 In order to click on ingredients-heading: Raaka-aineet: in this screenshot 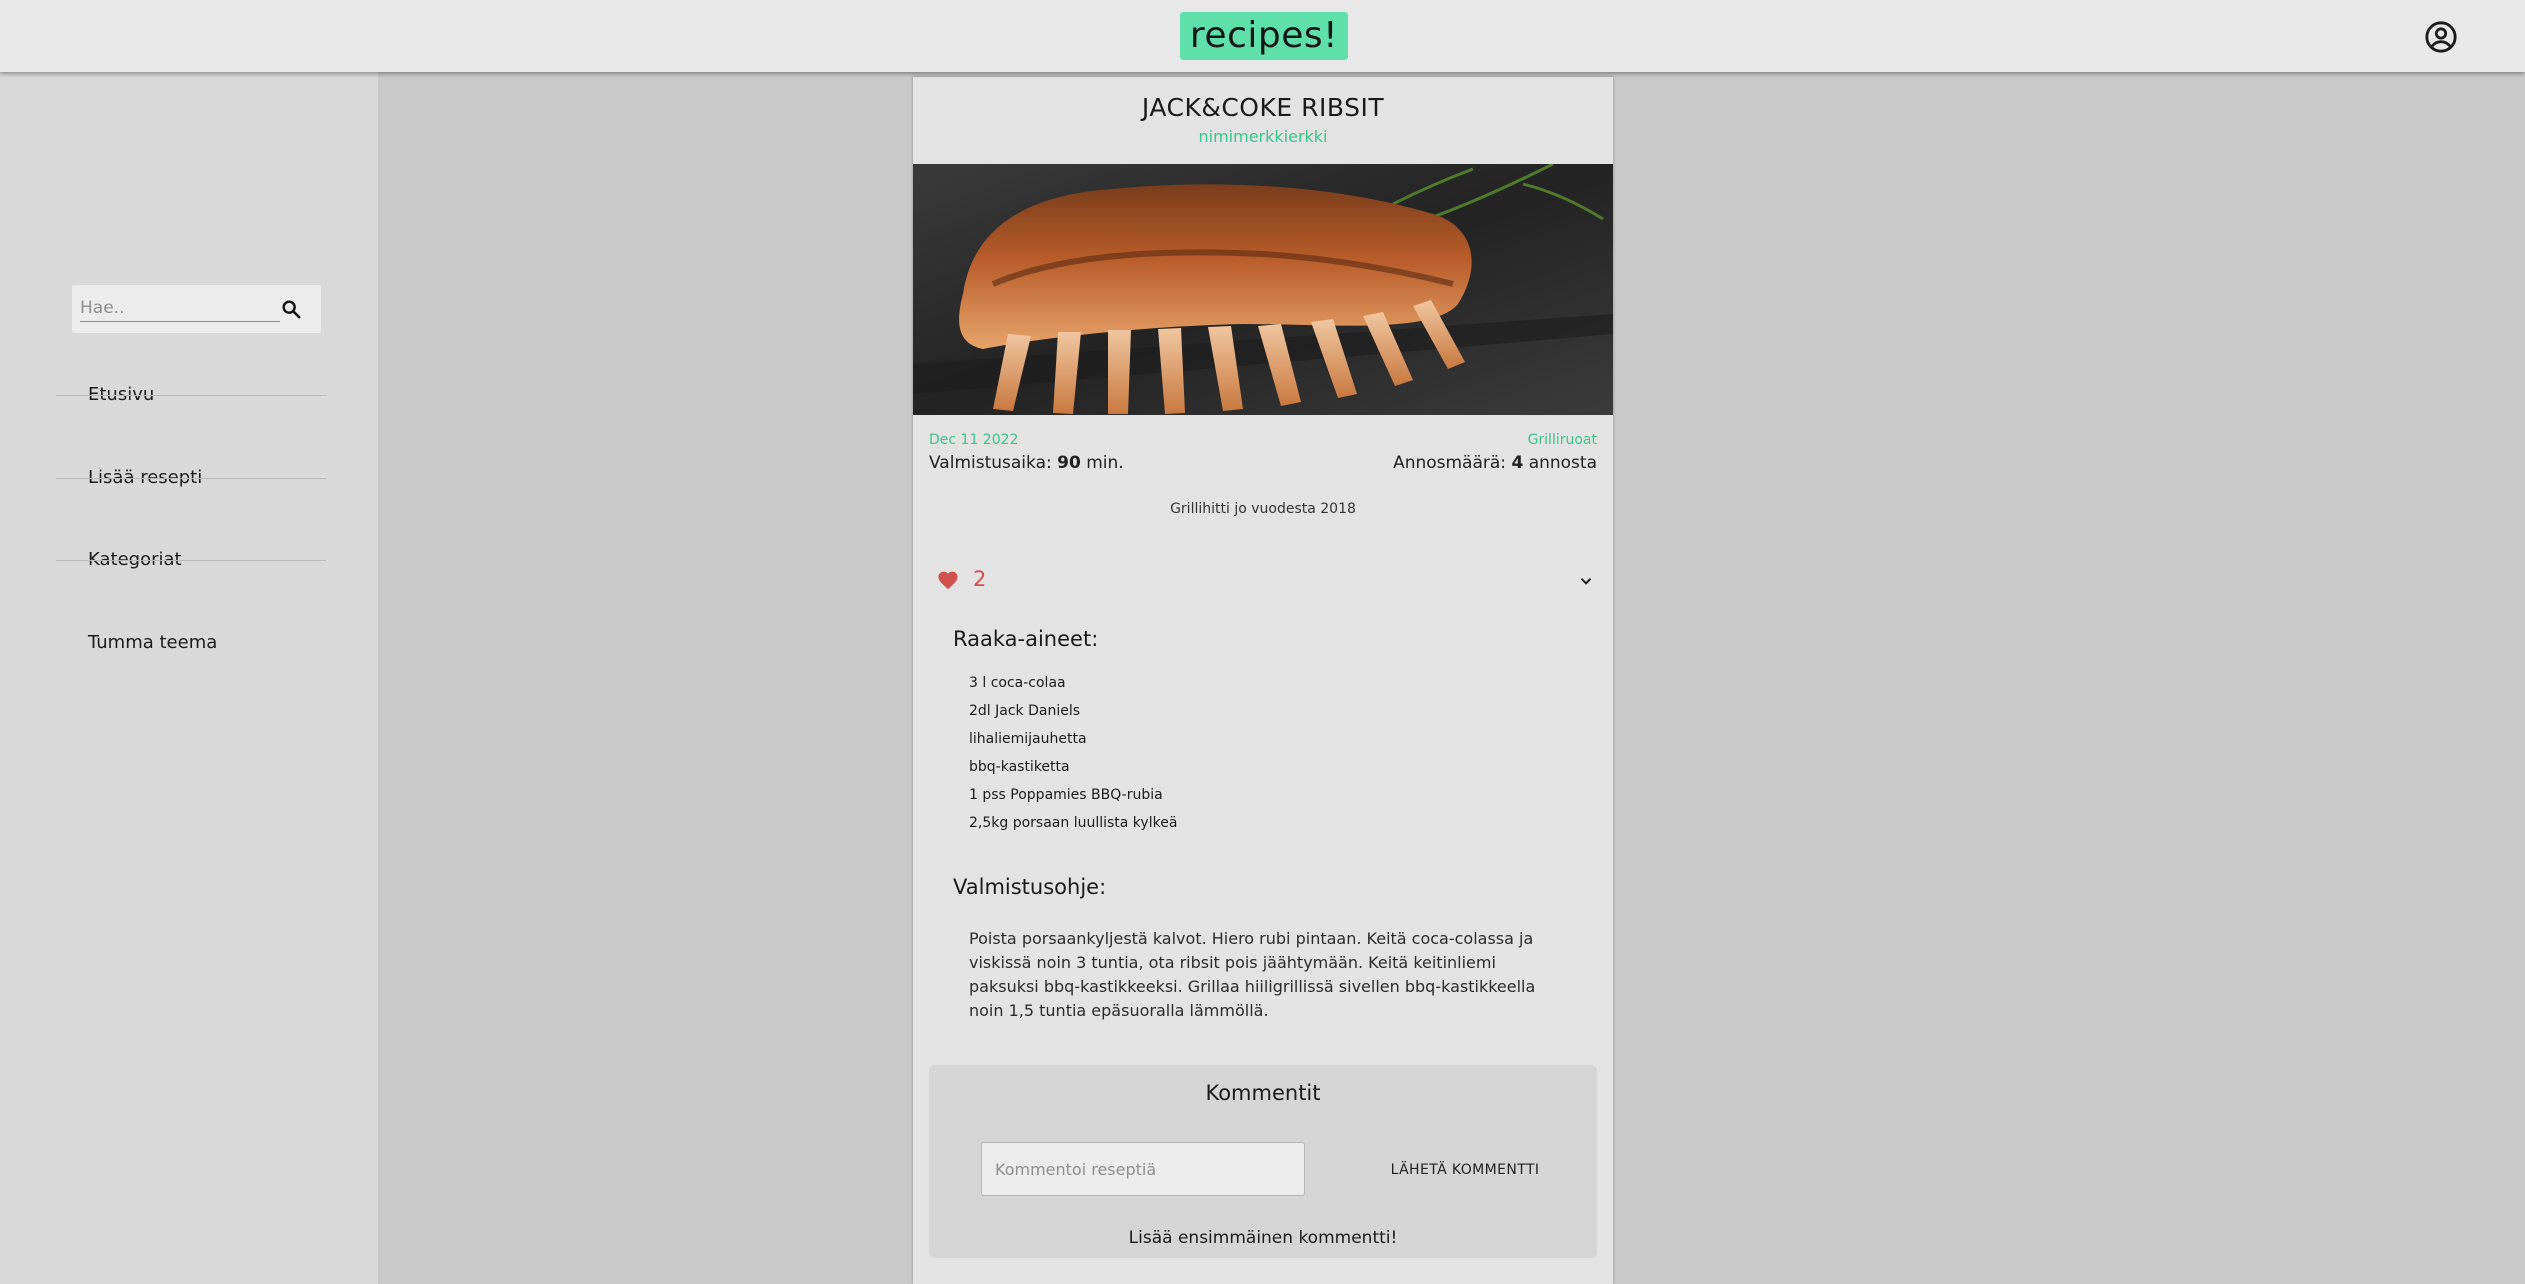, I will do `click(1026, 639)`.